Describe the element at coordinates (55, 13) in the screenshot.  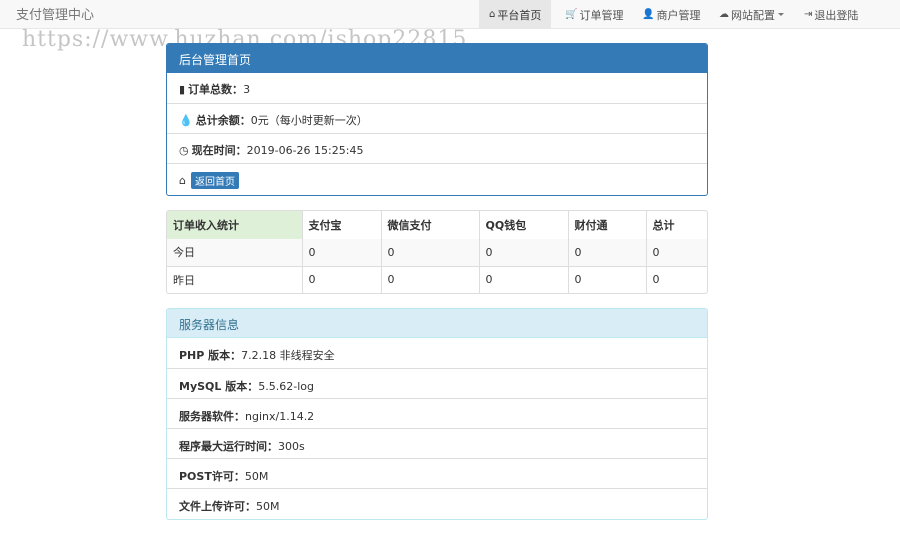
I see `brand-title: 支付管理中心` at that location.